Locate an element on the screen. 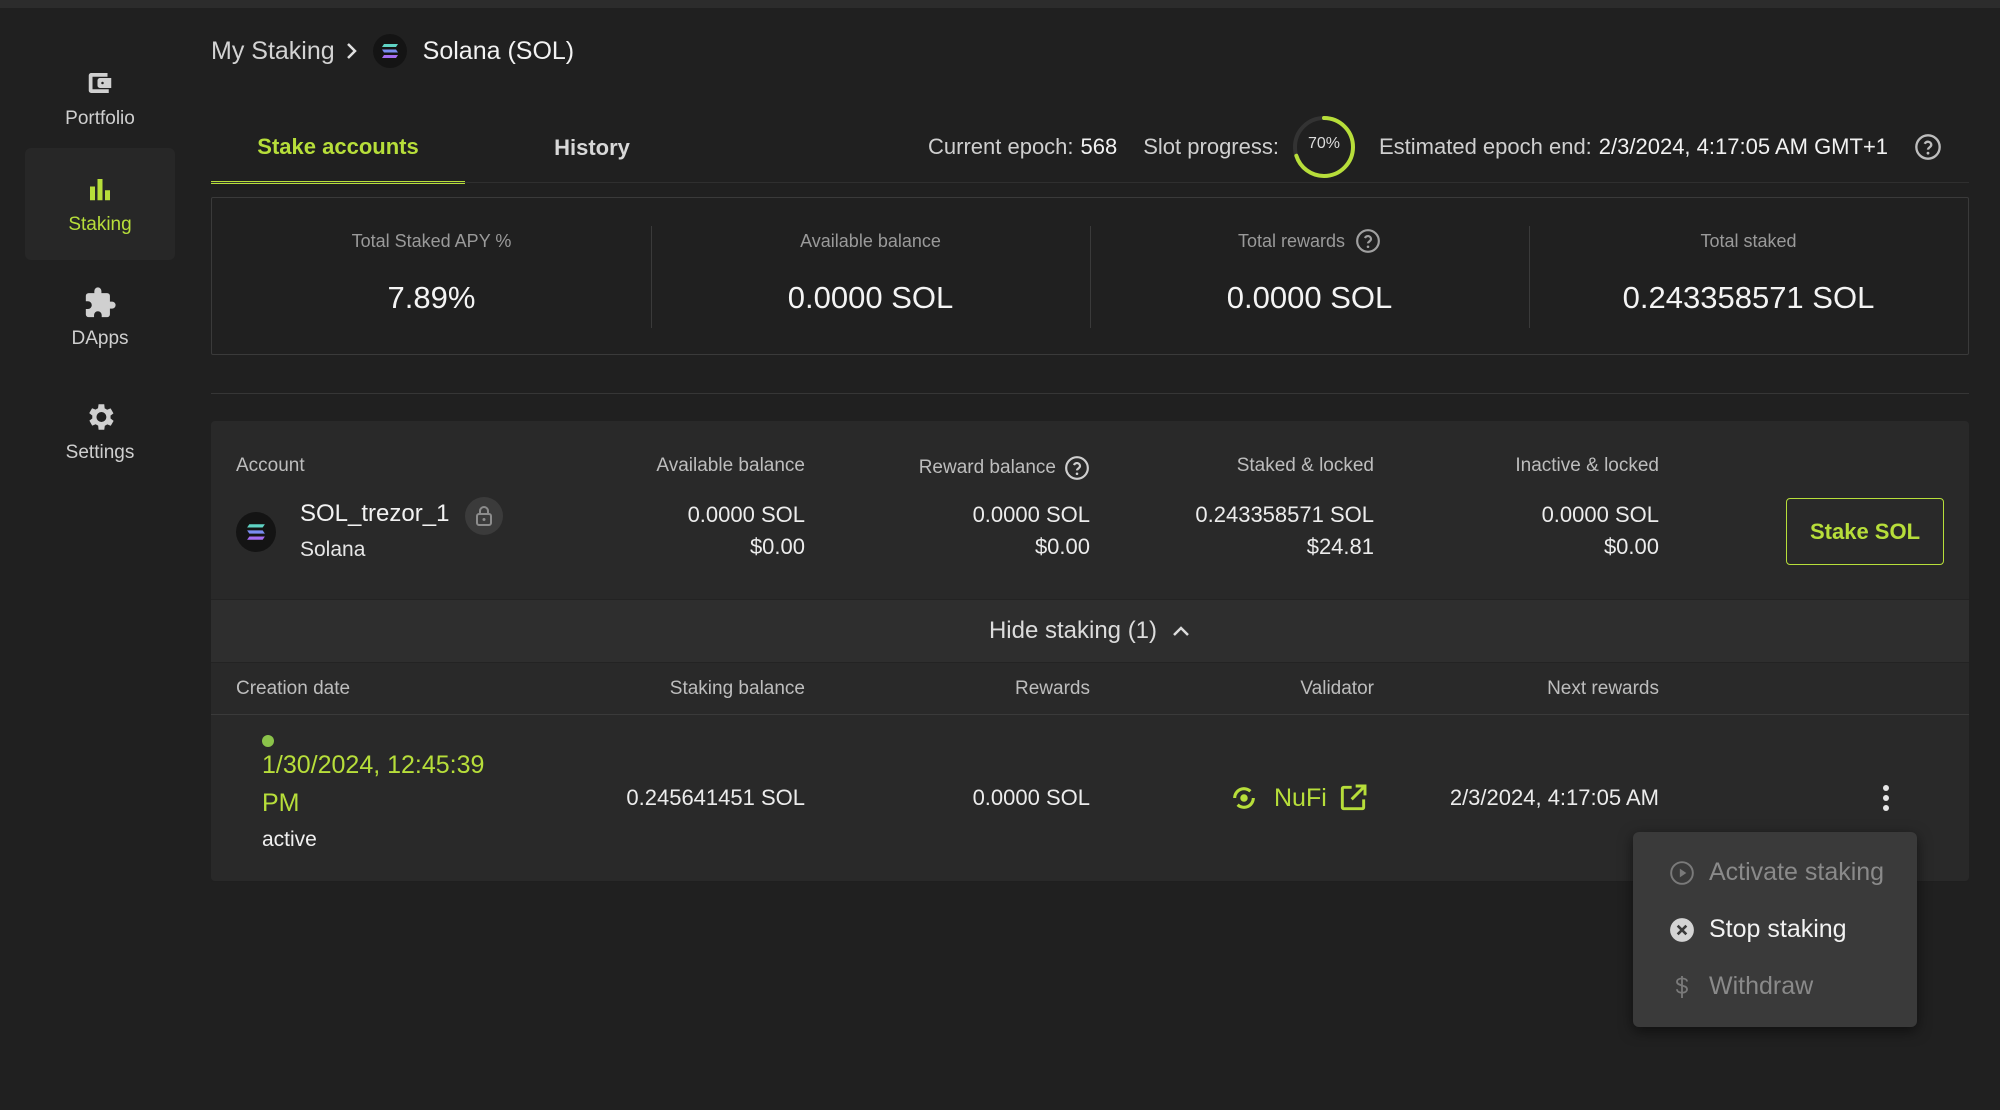  summary-staked: Total staked 0.243358571 SOL is located at coordinates (1748, 276).